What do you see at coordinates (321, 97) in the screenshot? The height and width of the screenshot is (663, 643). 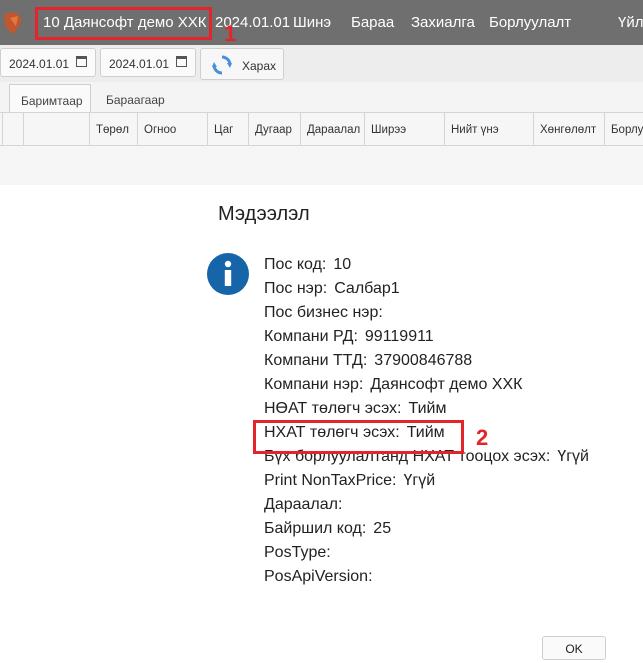 I see `tab-bar: Баримтаар Бараагаар` at bounding box center [321, 97].